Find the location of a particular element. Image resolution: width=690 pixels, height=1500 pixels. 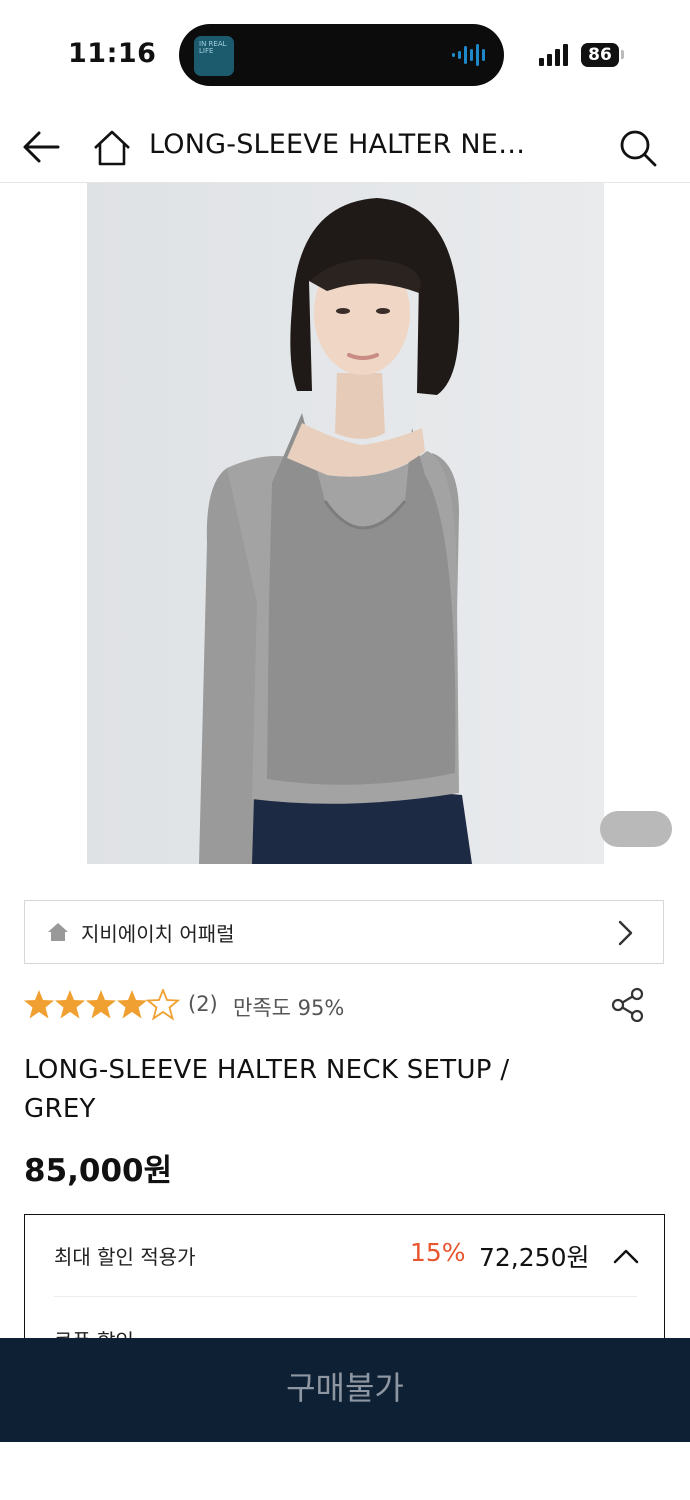

home-icon is located at coordinates (112, 148).